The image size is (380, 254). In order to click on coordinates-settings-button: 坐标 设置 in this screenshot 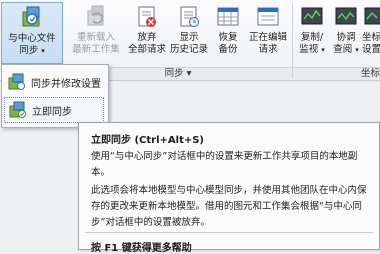, I will do `click(371, 33)`.